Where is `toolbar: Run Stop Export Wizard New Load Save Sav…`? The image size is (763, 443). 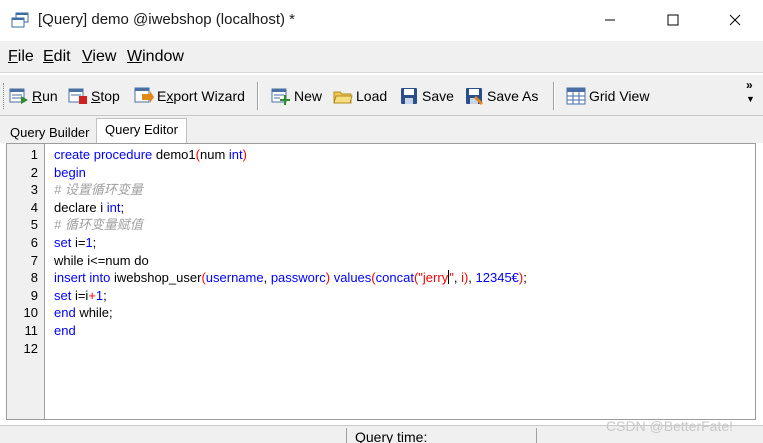
toolbar: Run Stop Export Wizard New Load Save Sav… is located at coordinates (381, 95).